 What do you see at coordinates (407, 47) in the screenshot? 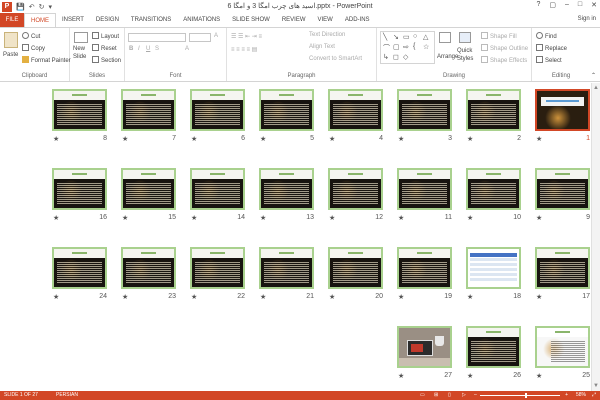
I see `shapes-gallery: ╲ ↘ ▭ ○ △ ⌒ ▢ ⇨ { ☆ ↳ ◻ ◇` at bounding box center [407, 47].